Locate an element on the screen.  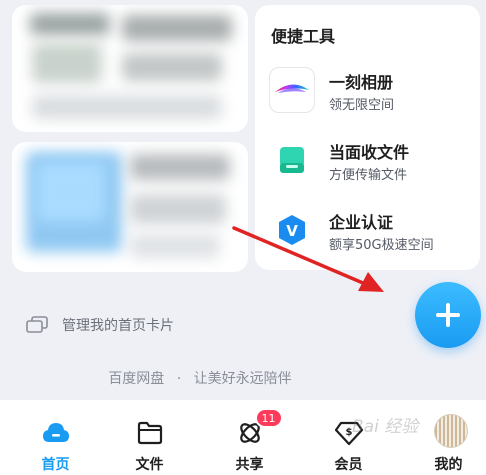
slogan-text: 让美好永远陪伴 is located at coordinates (242, 379).